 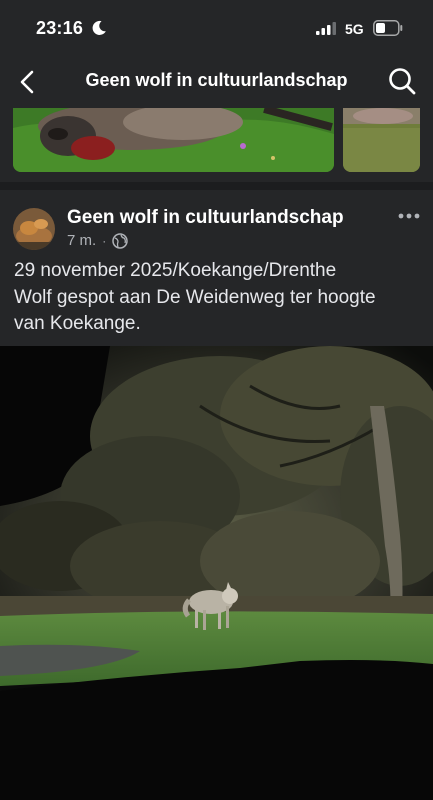 I want to click on back-chevron-icon, so click(x=27, y=82).